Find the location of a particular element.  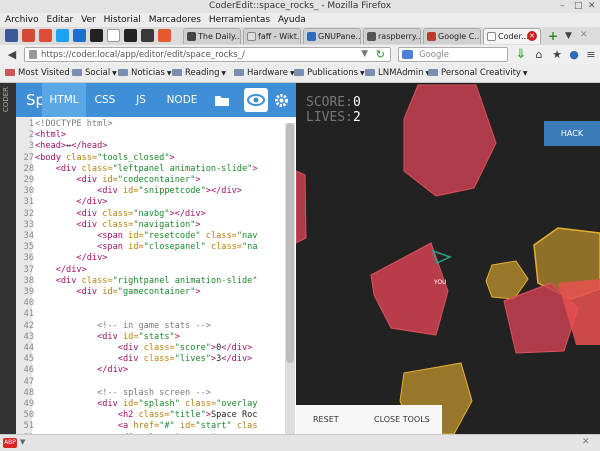

folder-icon is located at coordinates (222, 100).